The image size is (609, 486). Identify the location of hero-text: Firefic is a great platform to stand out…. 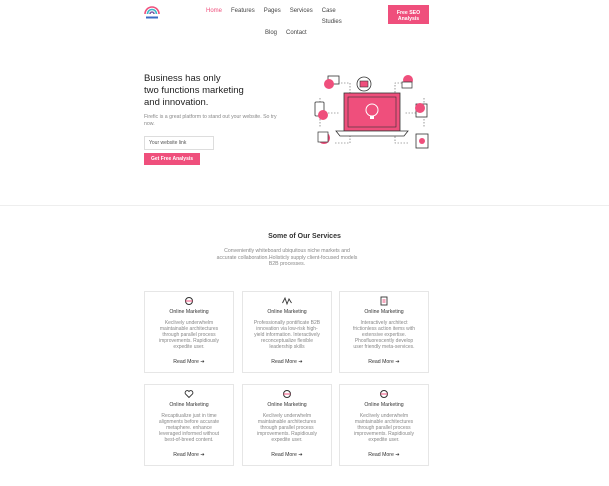
(210, 120).